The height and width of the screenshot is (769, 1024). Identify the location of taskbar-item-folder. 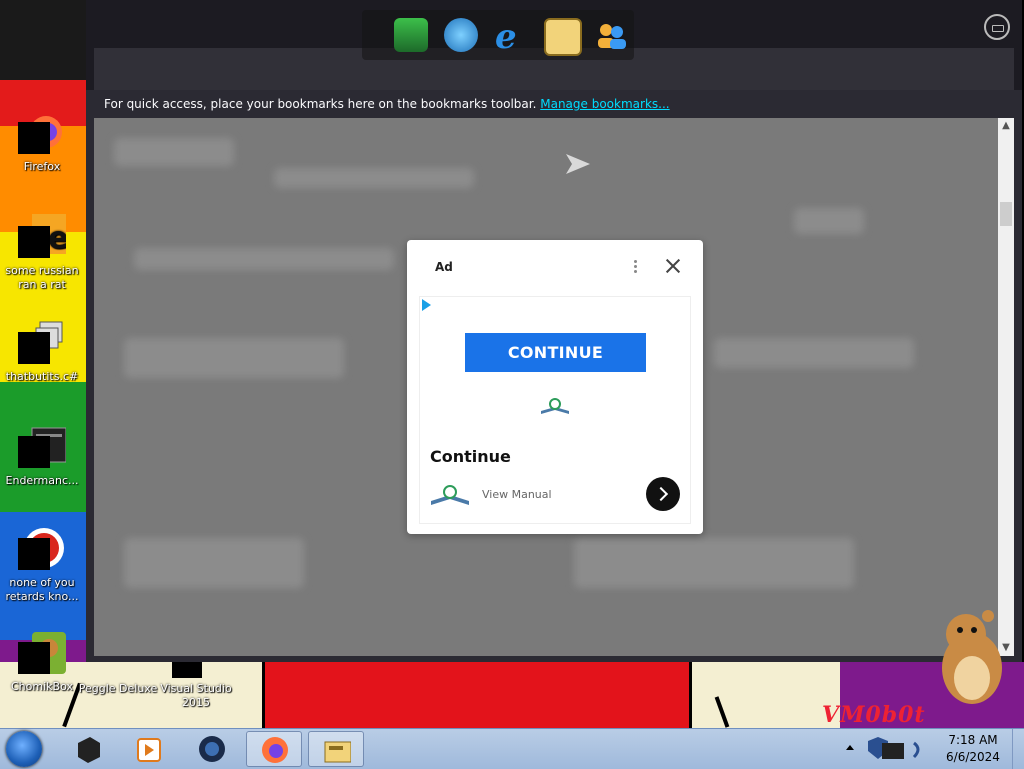
(336, 749).